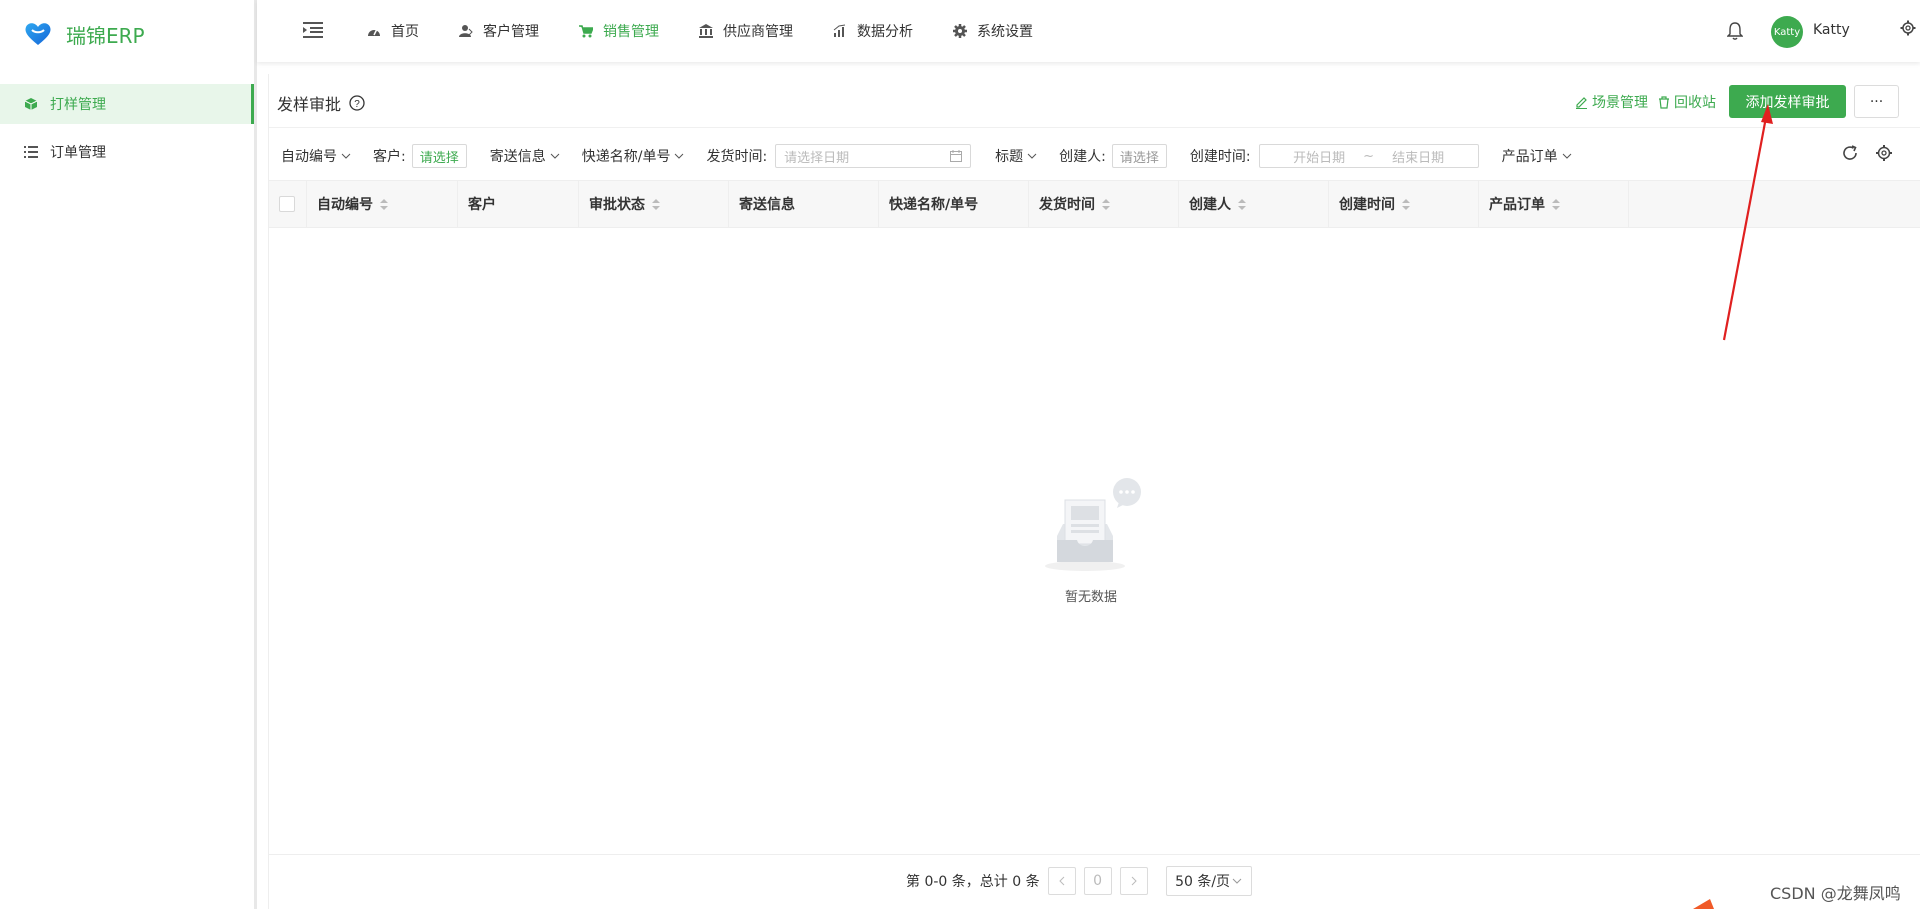 This screenshot has height=909, width=1920. I want to click on column-label: 寄送信息, so click(767, 205).